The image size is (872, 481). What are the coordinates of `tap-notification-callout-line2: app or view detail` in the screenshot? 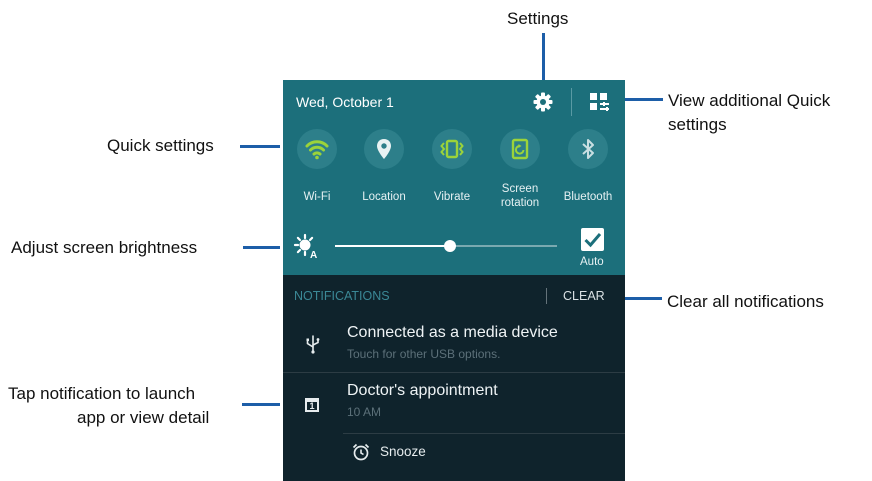 It's located at (143, 417).